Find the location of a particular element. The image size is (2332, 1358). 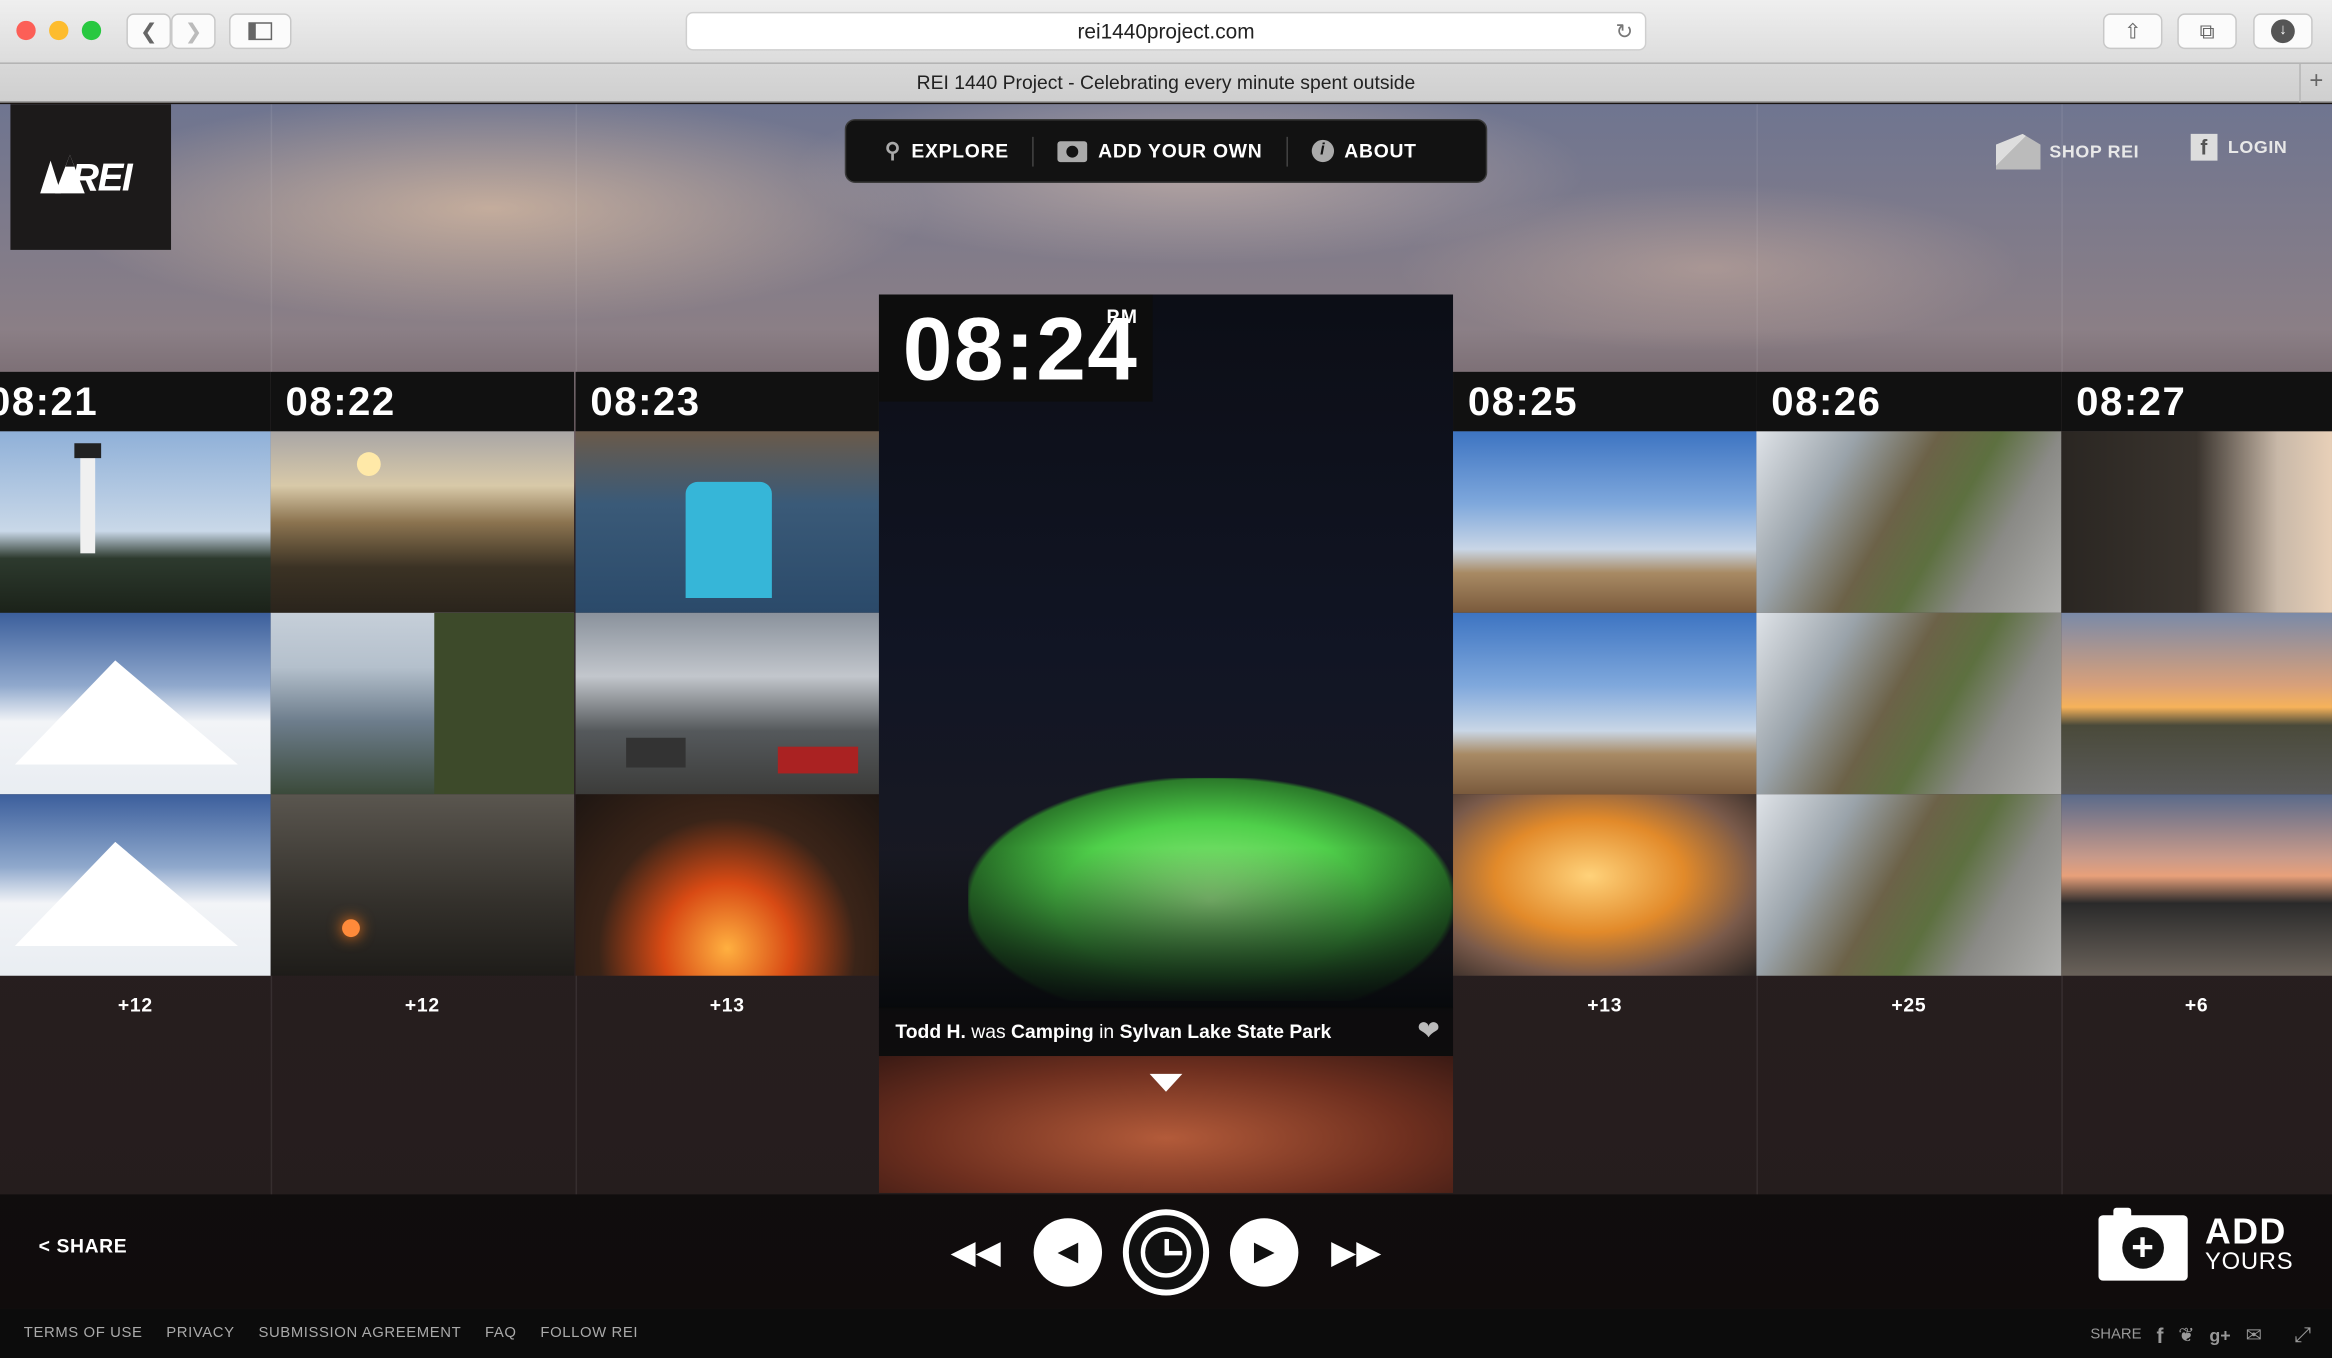

zoom-window-icon is located at coordinates (91, 30).